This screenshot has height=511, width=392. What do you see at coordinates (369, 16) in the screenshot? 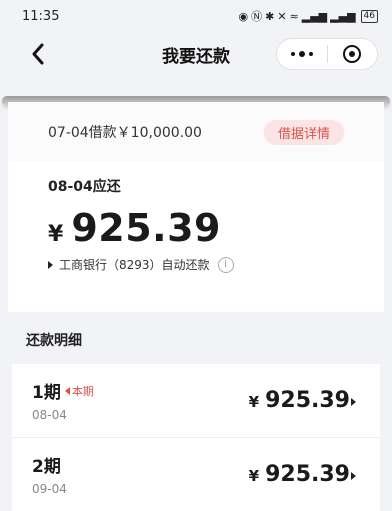
I see `battery-icon: 46` at bounding box center [369, 16].